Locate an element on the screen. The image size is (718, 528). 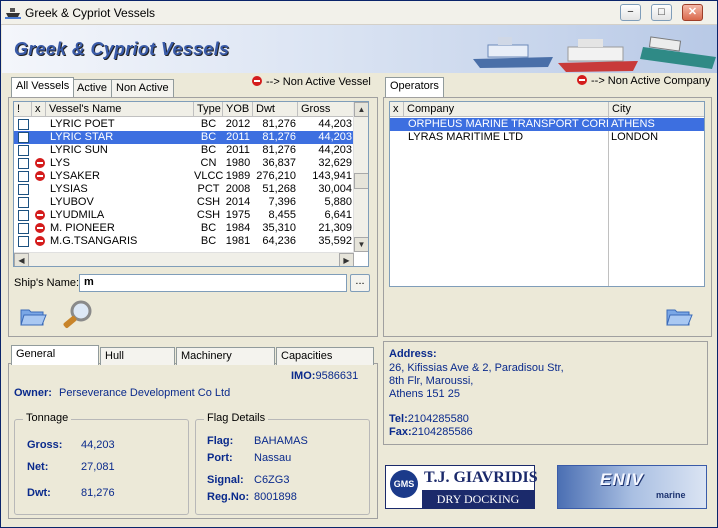
tab-active: Active is located at coordinates (92, 88).